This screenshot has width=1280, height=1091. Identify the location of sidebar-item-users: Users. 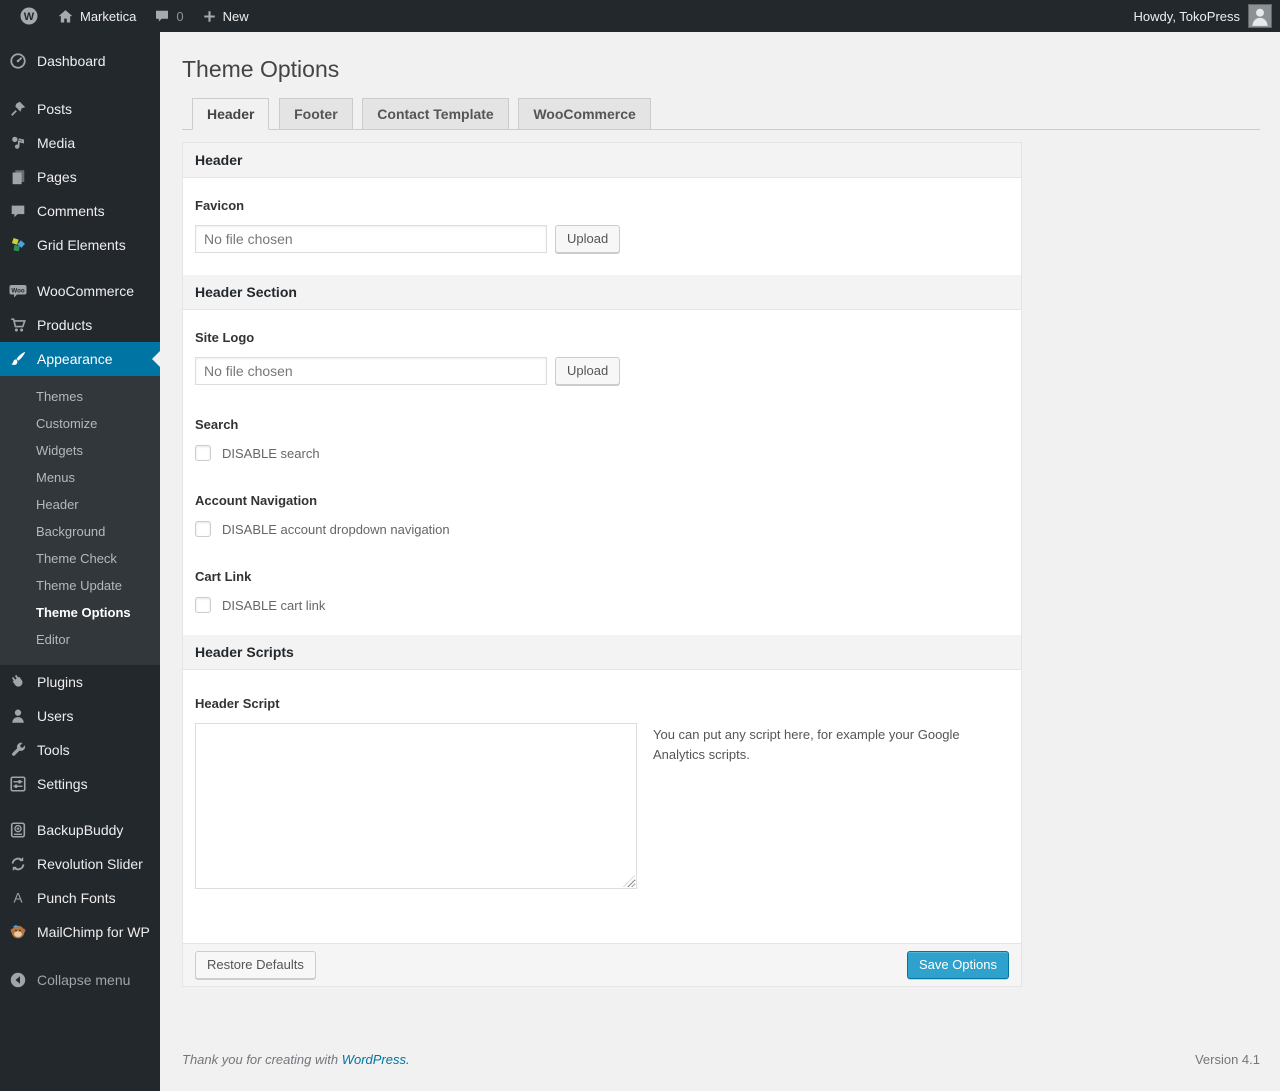
(80, 716).